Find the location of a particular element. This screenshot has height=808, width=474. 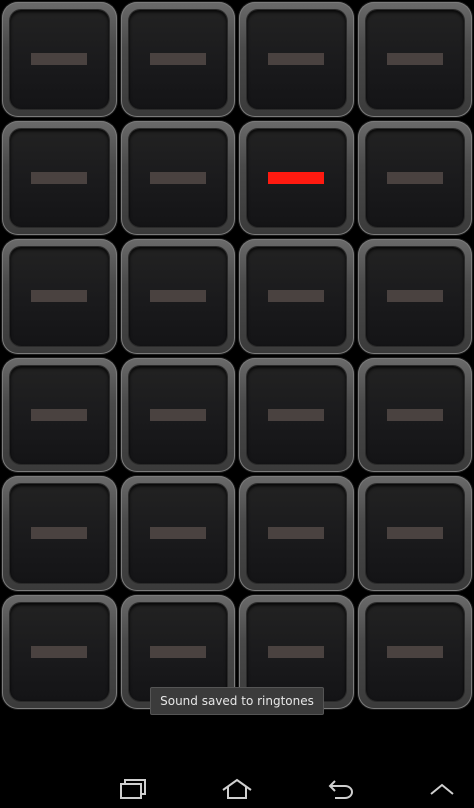

sound-pad-r5-c1 is located at coordinates (59, 533).